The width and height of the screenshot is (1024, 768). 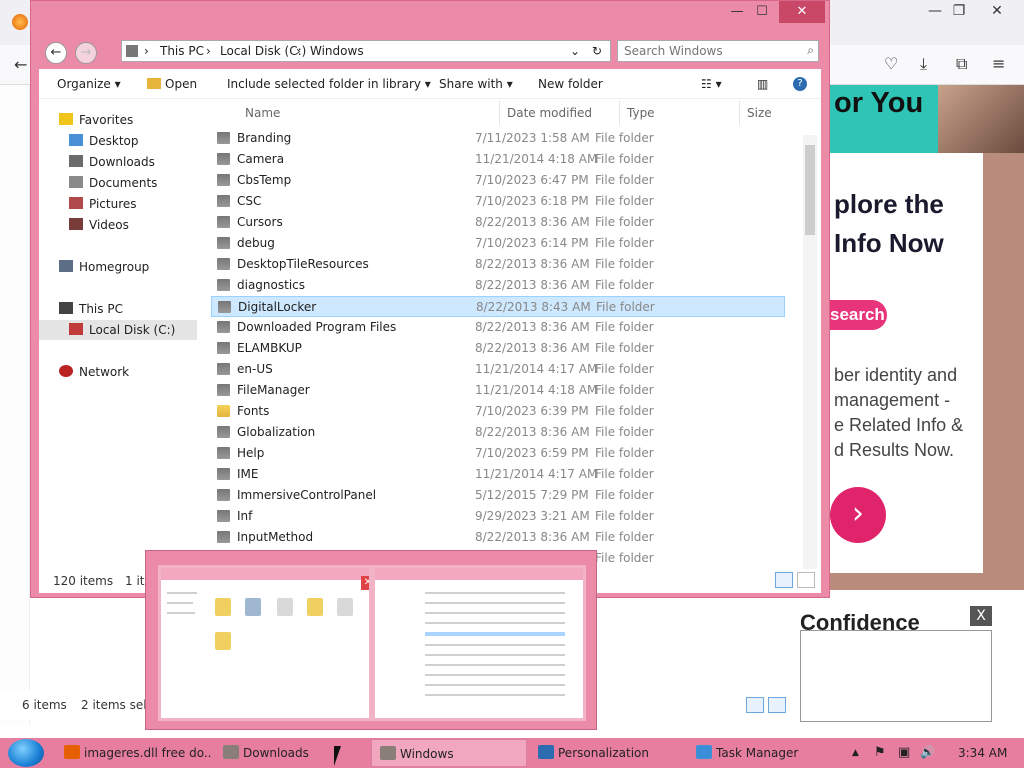 What do you see at coordinates (291, 753) in the screenshot?
I see `taskbar-downloads: Downloads` at bounding box center [291, 753].